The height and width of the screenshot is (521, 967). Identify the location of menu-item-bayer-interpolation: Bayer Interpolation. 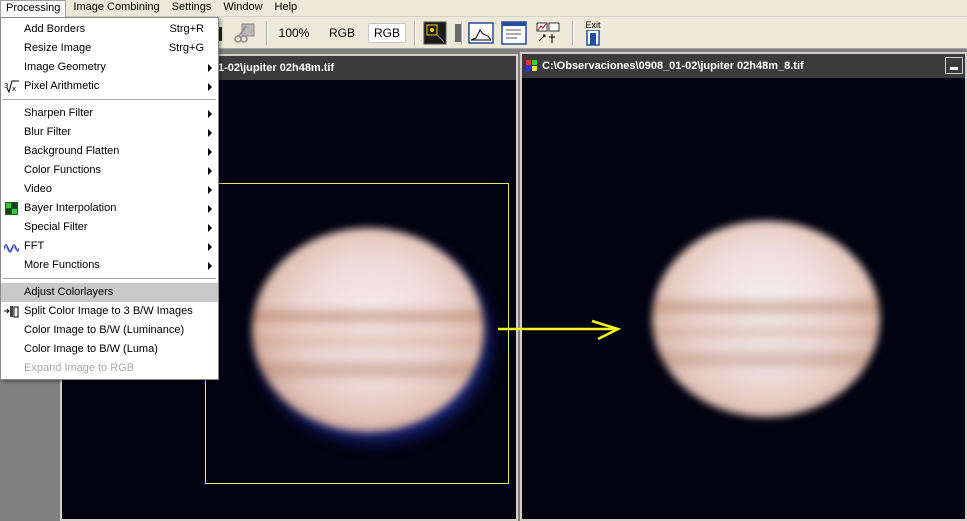
(109, 208).